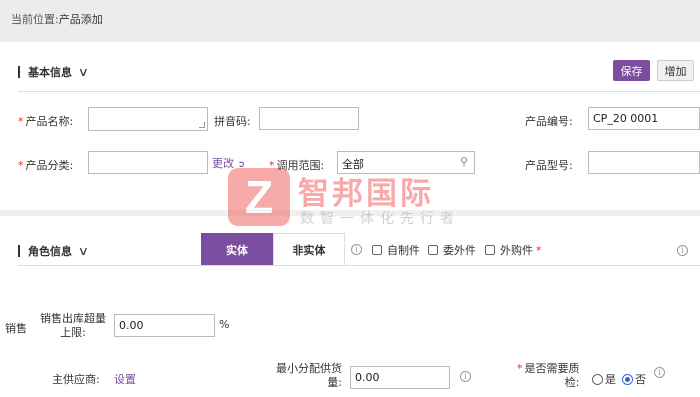  Describe the element at coordinates (73, 325) in the screenshot. I see `overlimit-label: 销售出库超量 上限:` at that location.